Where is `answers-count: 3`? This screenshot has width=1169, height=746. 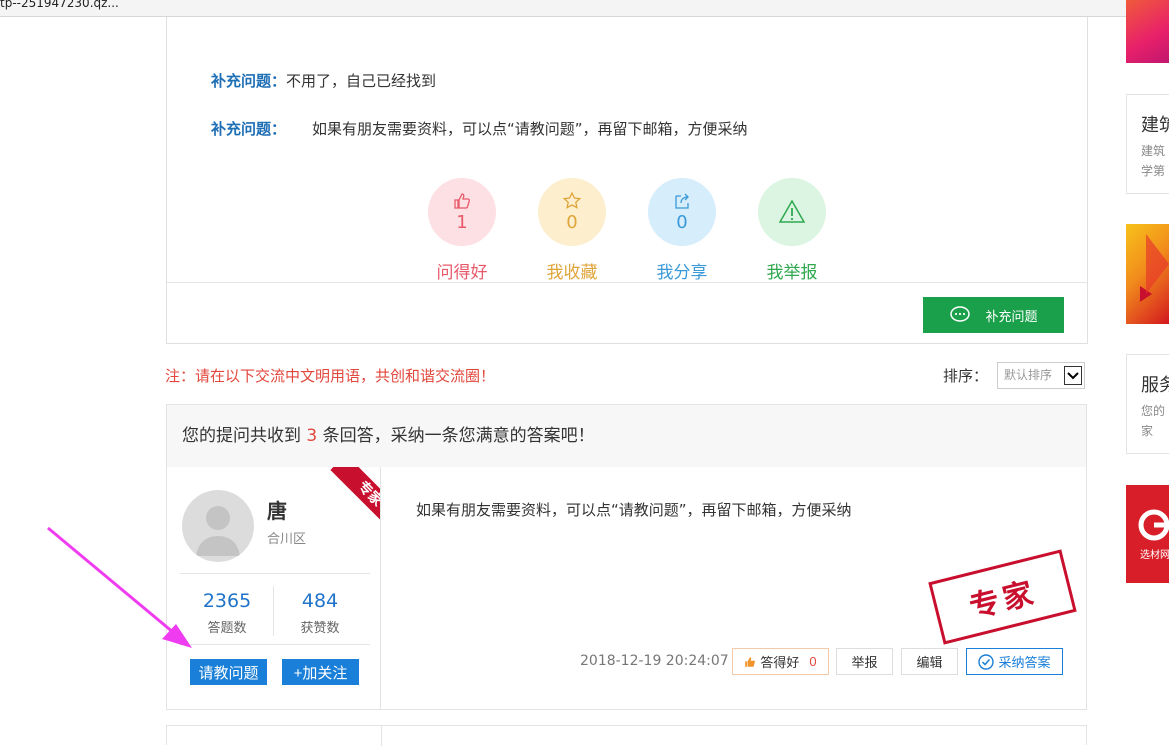 answers-count: 3 is located at coordinates (312, 436).